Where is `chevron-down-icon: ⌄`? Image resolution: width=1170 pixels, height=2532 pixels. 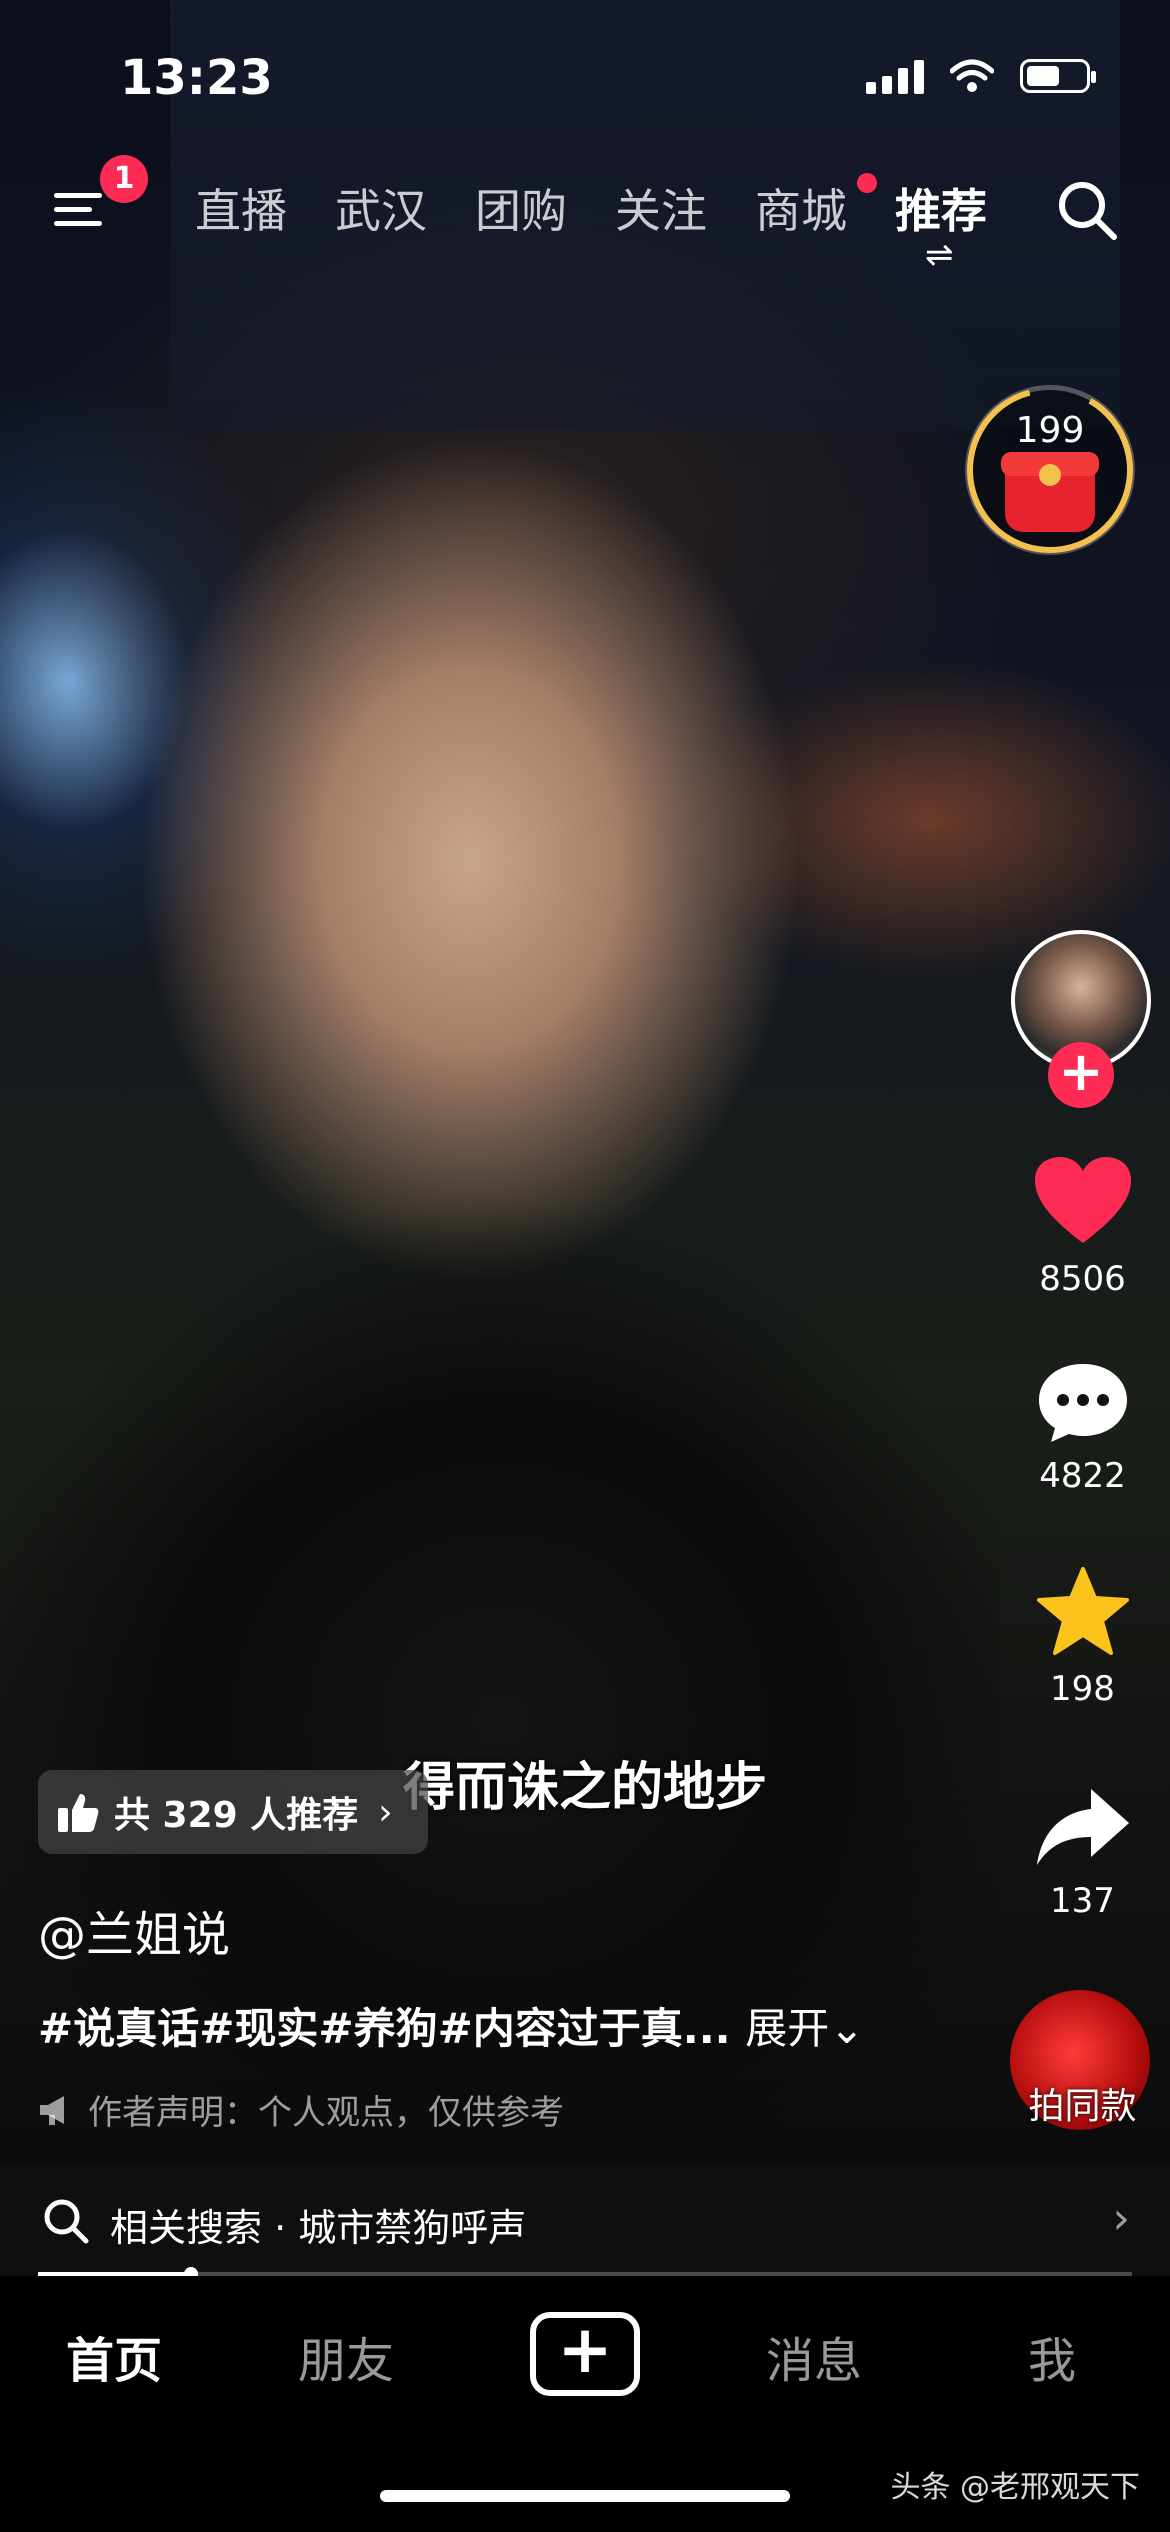
chevron-down-icon: ⌄ is located at coordinates (847, 2028).